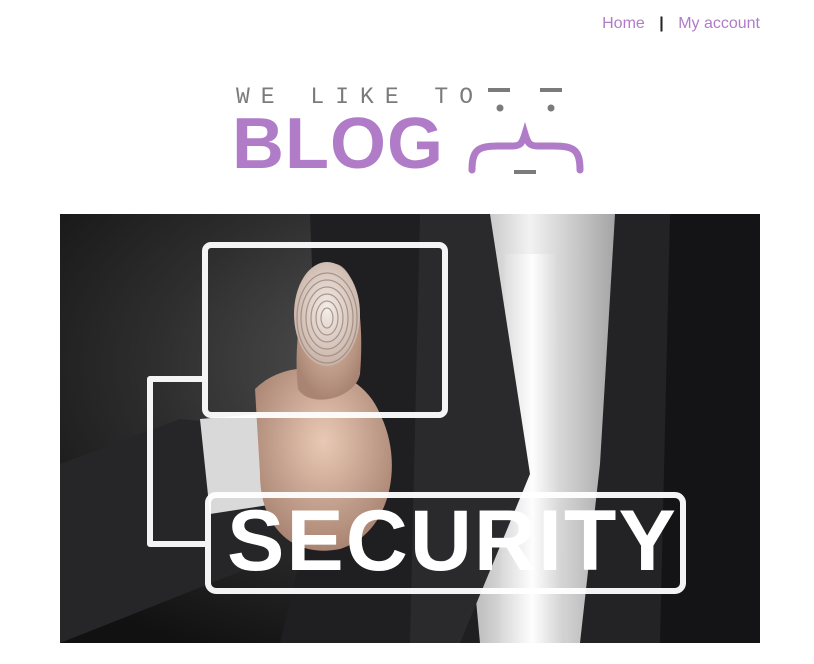 The image size is (814, 664). Describe the element at coordinates (526, 131) in the screenshot. I see `curly-brace-face-icon` at that location.